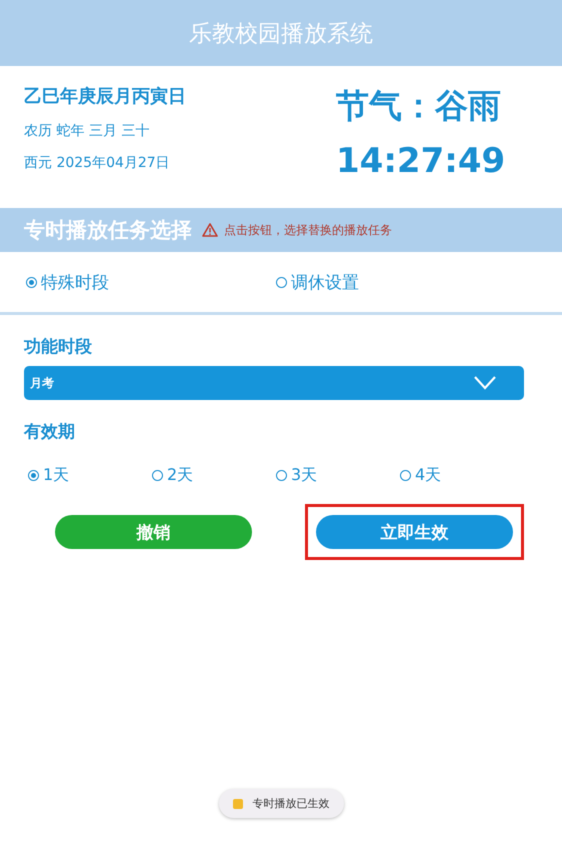 The image size is (562, 851). I want to click on solar-date: 西元 2025年04月27日, so click(97, 163).